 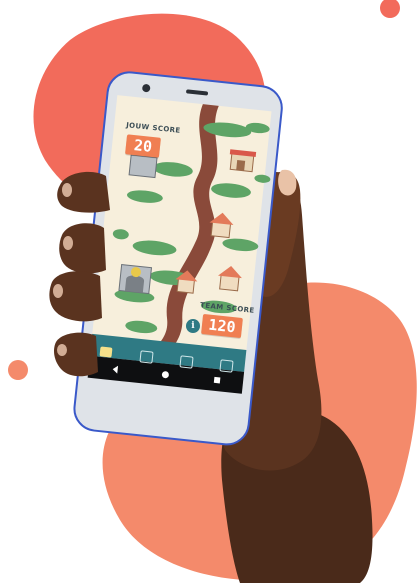 What do you see at coordinates (146, 357) in the screenshot?
I see `profile-icon` at bounding box center [146, 357].